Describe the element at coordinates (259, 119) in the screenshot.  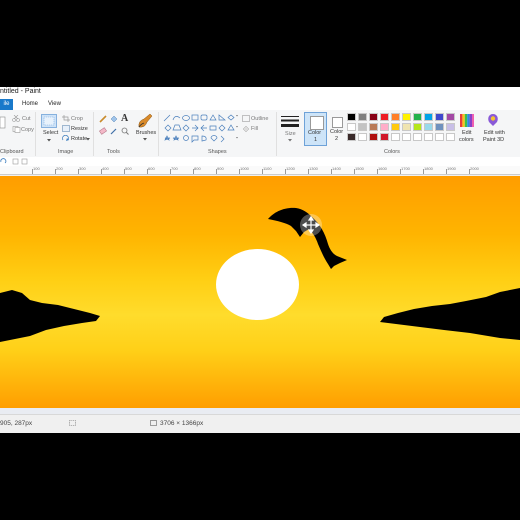
I see `outline-button: Outline` at that location.